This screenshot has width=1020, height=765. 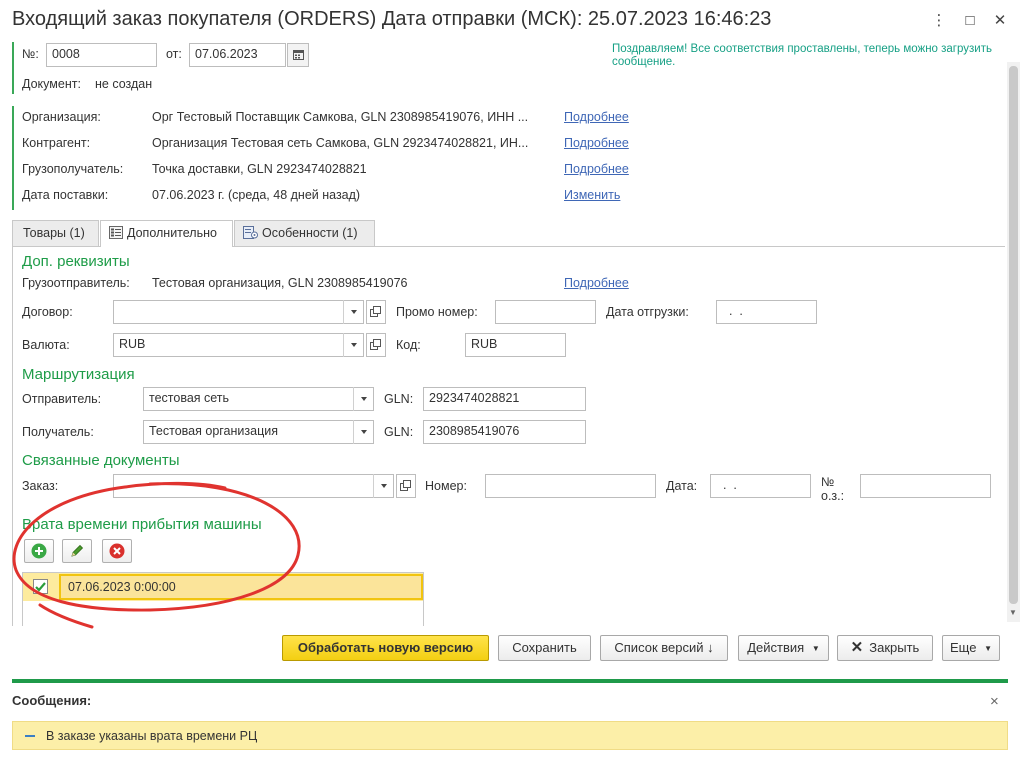 What do you see at coordinates (994, 701) in the screenshot?
I see `messages-close-icon: ×` at bounding box center [994, 701].